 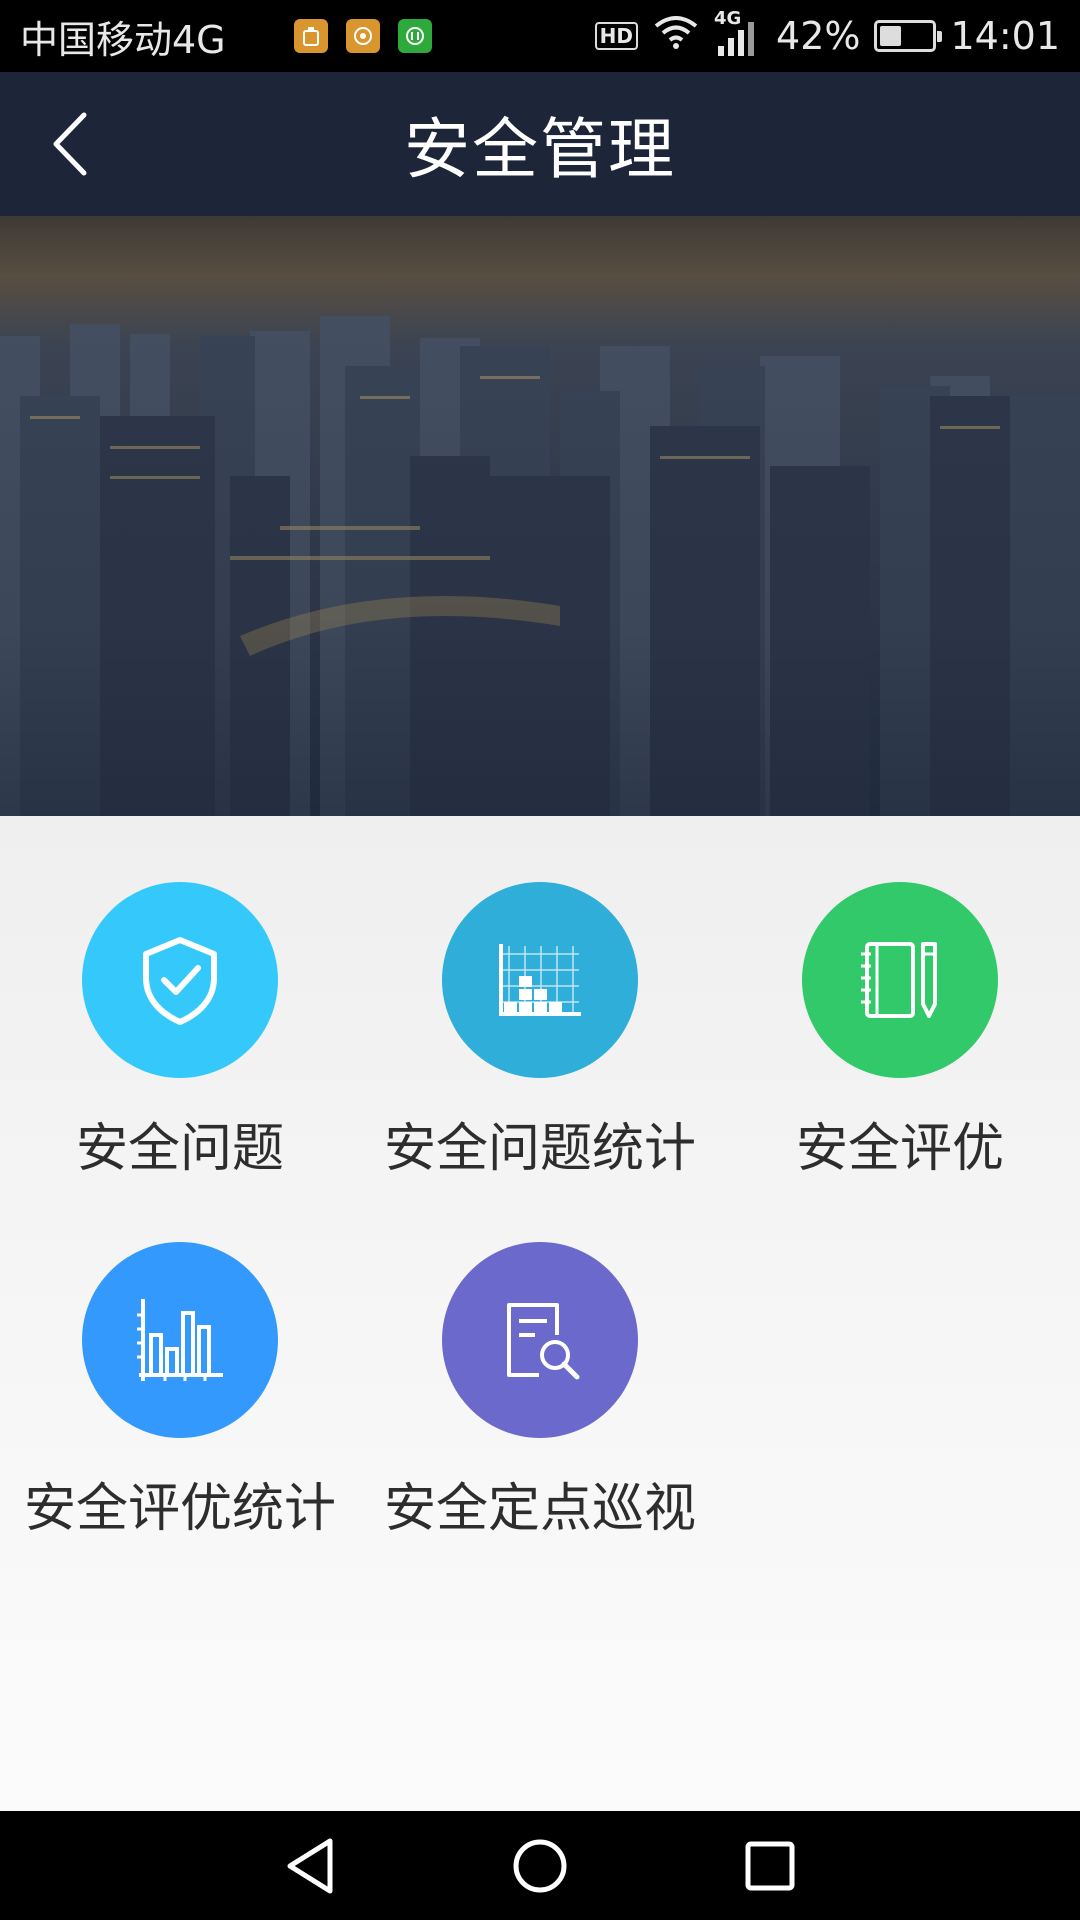 I want to click on bar-chart-icon, so click(x=180, y=1340).